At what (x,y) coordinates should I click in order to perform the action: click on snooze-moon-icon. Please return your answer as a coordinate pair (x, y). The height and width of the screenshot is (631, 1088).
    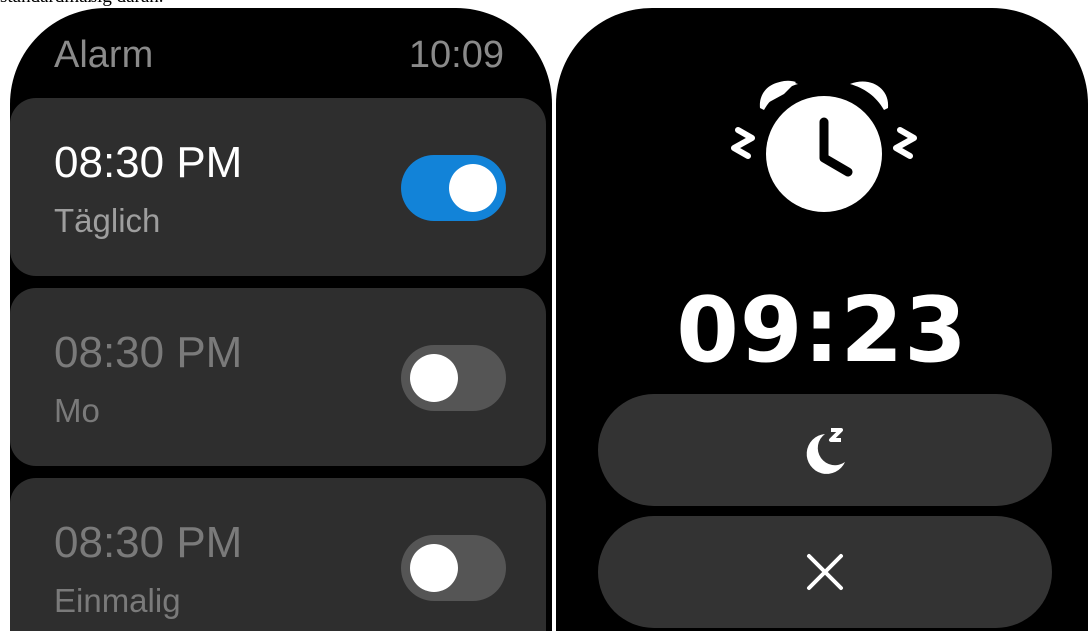
    Looking at the image, I should click on (825, 451).